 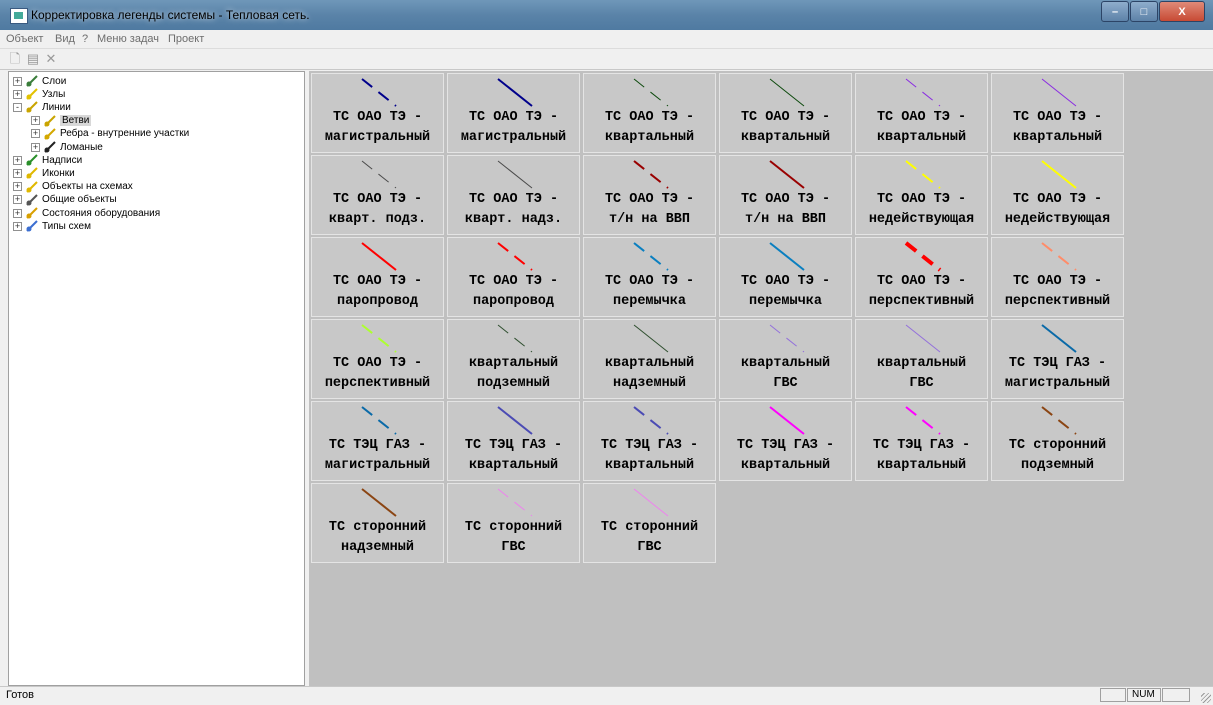 I want to click on legend-label-line1: ТС ТЭЦ ГАЗ -, so click(x=1057, y=363).